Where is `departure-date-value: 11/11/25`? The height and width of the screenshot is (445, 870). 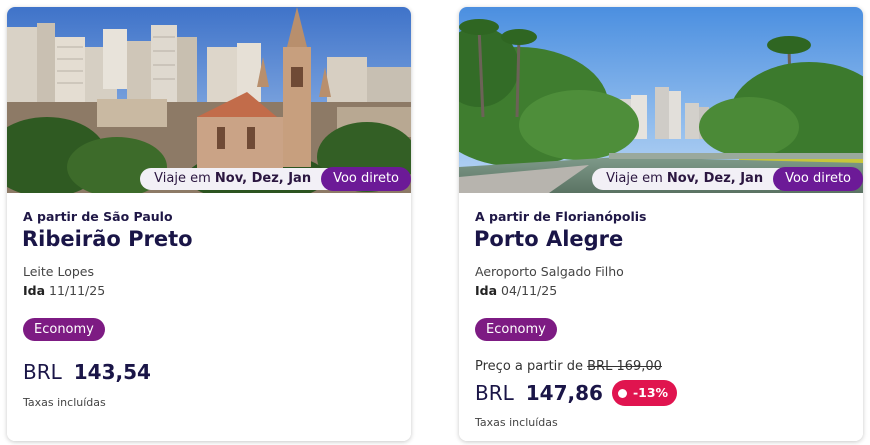
departure-date-value: 11/11/25 is located at coordinates (77, 290).